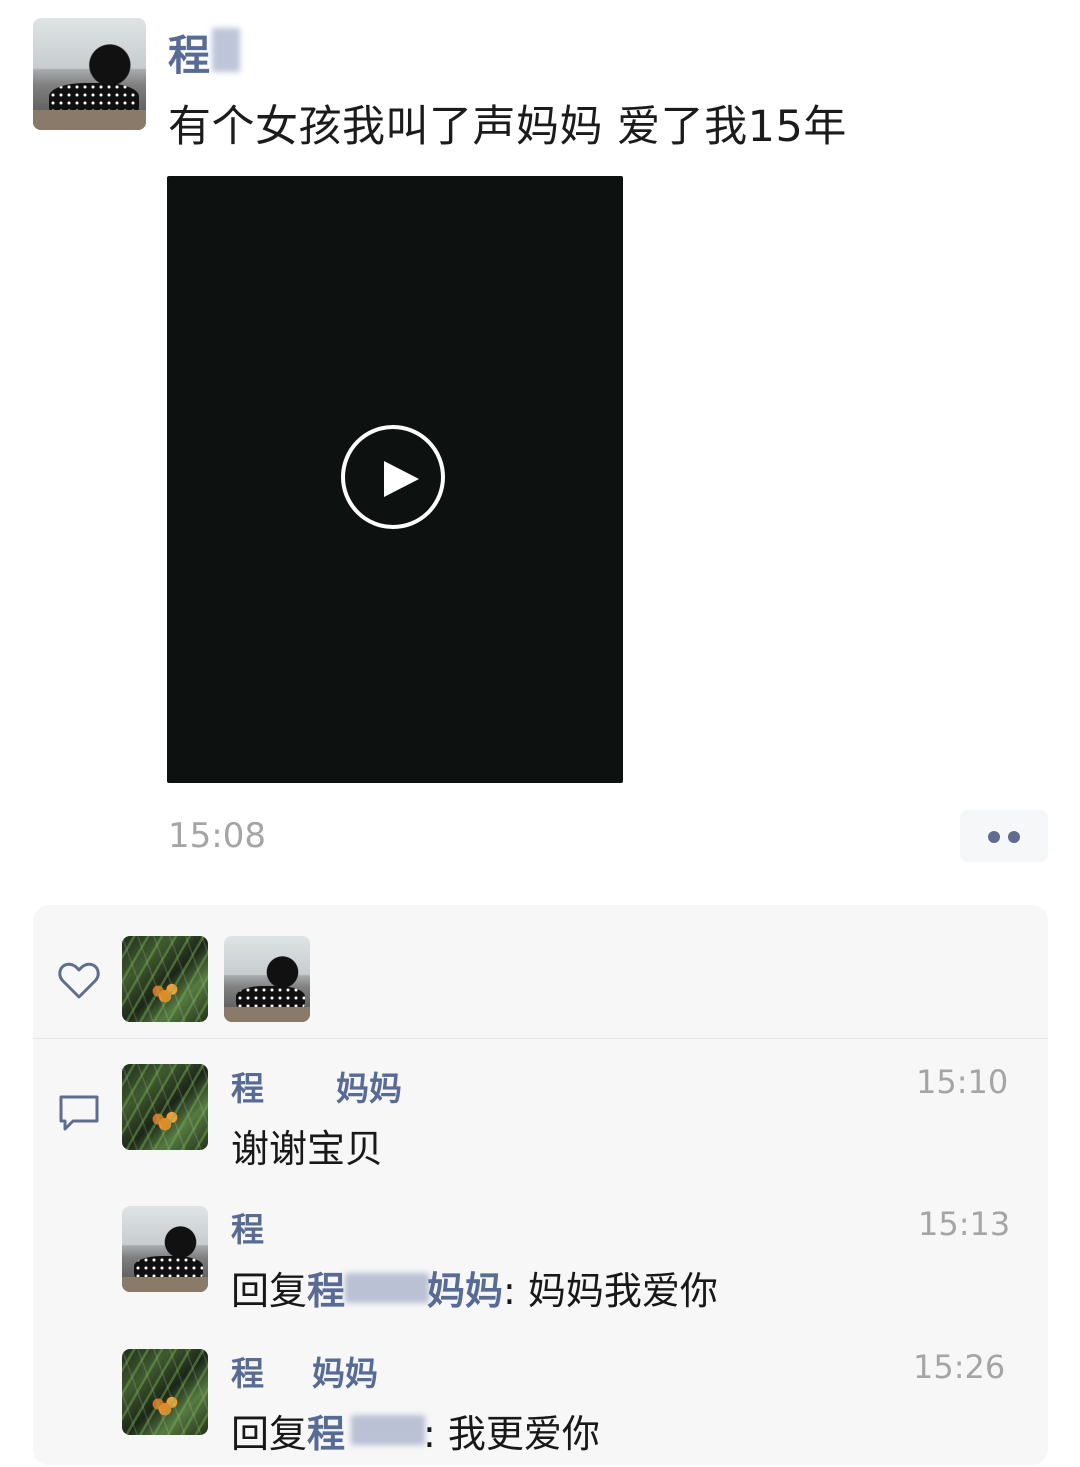  I want to click on reply-to-name-start: 程, so click(326, 1291).